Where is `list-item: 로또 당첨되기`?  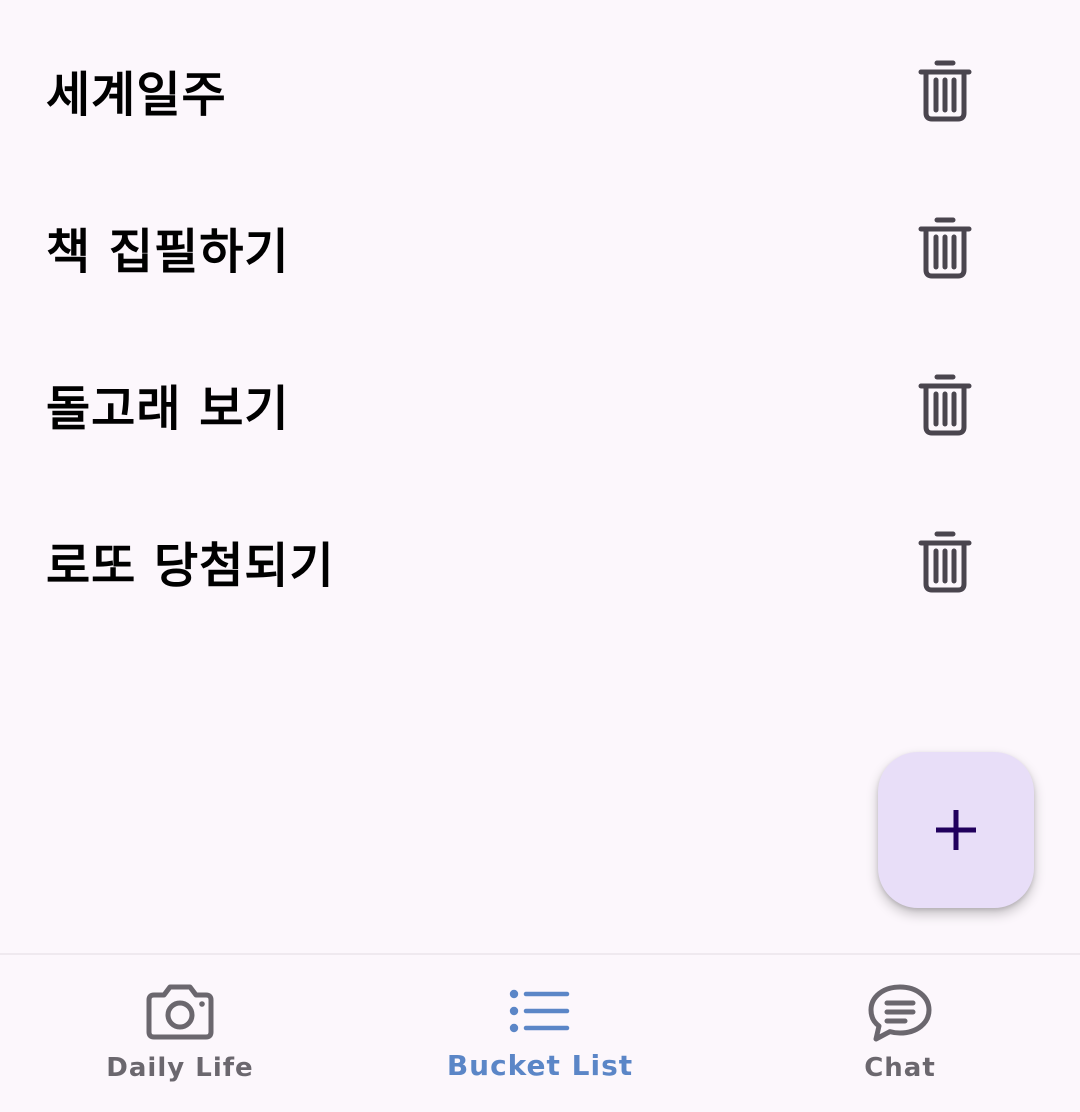 list-item: 로또 당첨되기 is located at coordinates (540, 560).